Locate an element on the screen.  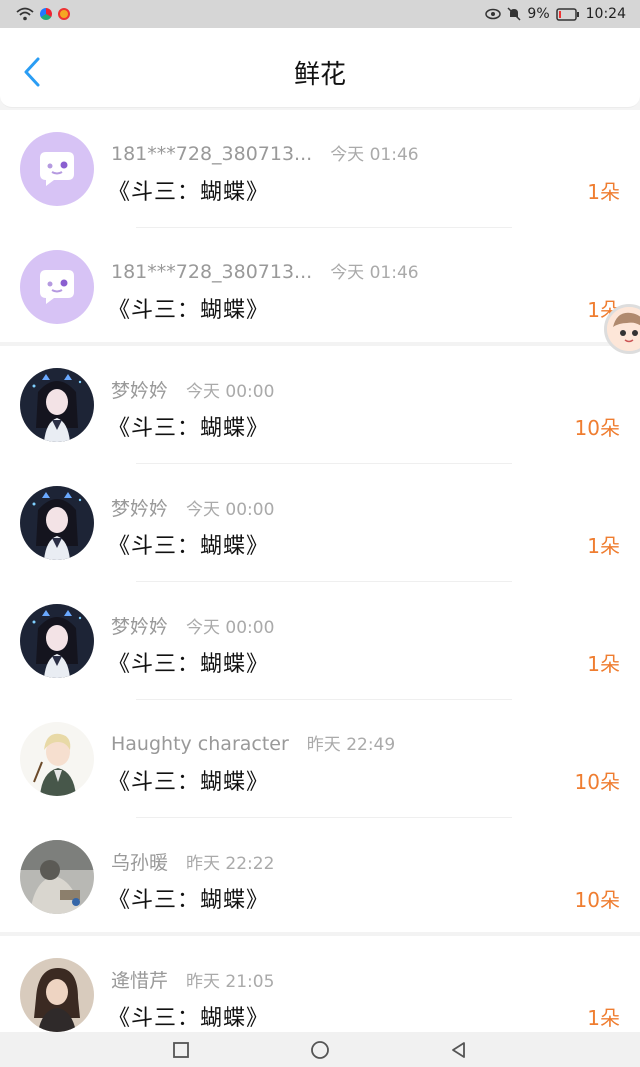
weibo-icon is located at coordinates (64, 14).